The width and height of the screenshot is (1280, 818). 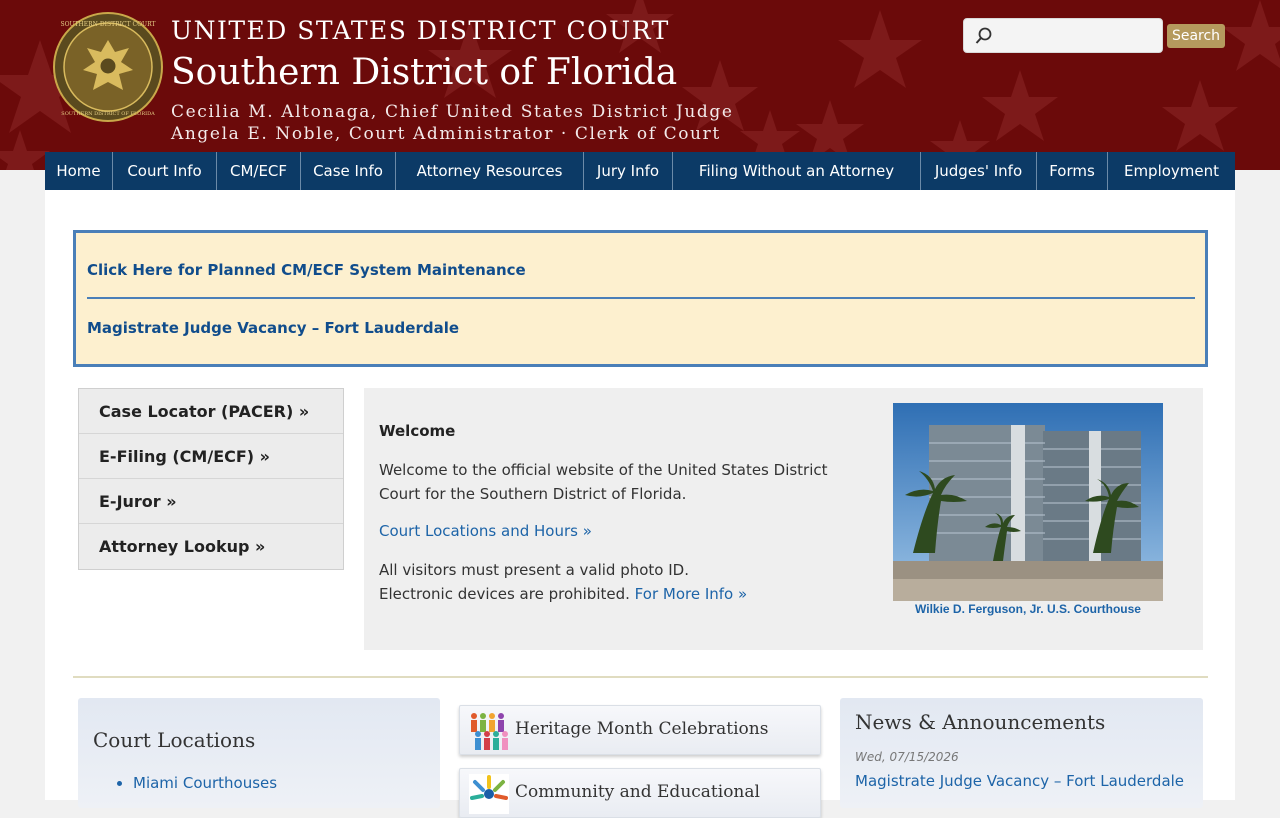 I want to click on devices-note-text: Electronic devices are prohibited., so click(x=504, y=594).